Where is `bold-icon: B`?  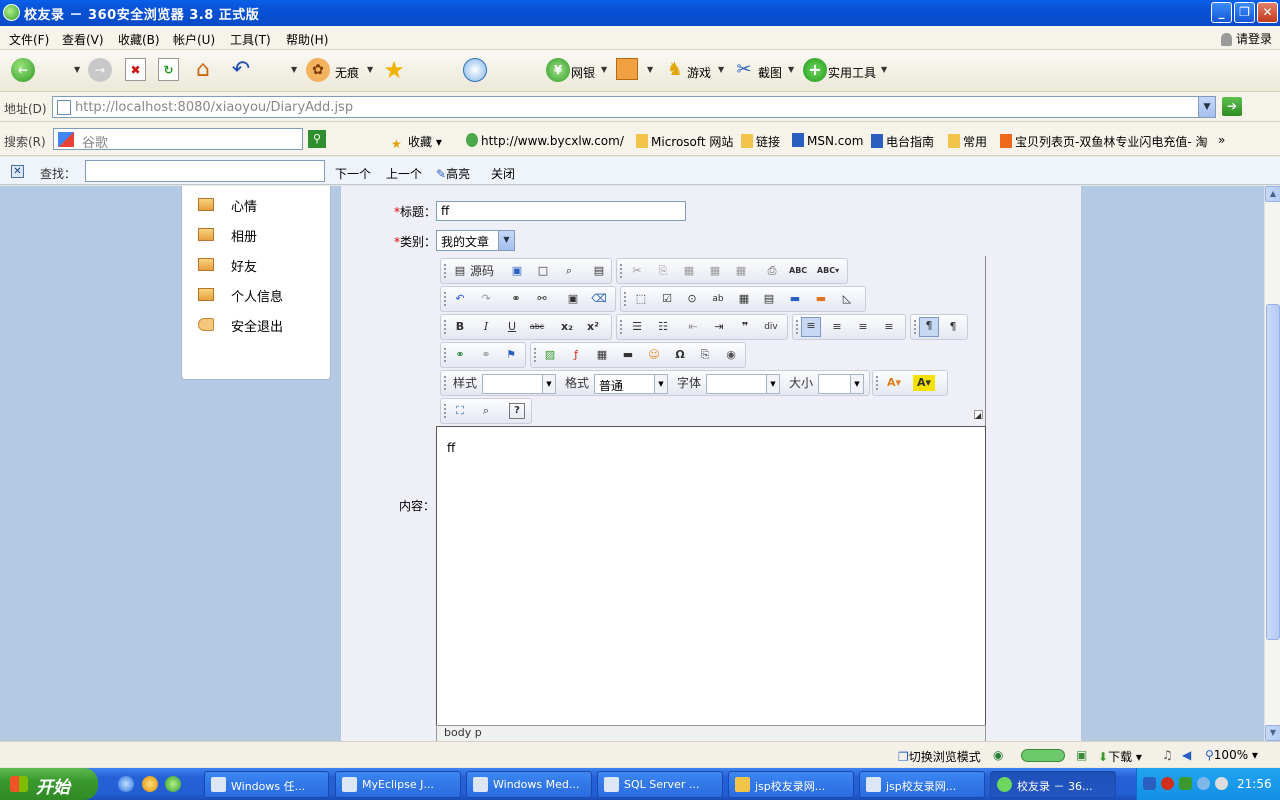 bold-icon: B is located at coordinates (460, 327).